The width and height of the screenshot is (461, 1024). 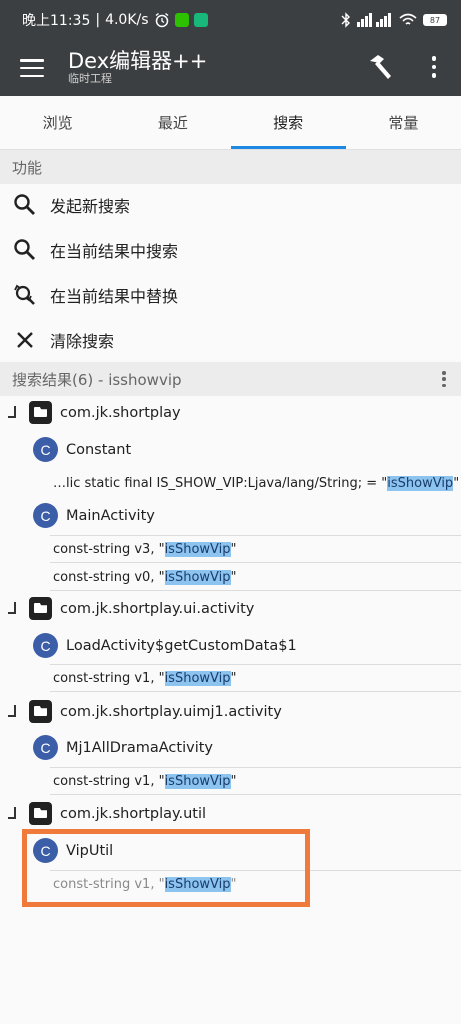 What do you see at coordinates (230, 204) in the screenshot?
I see `new-search-action: 发起新搜索` at bounding box center [230, 204].